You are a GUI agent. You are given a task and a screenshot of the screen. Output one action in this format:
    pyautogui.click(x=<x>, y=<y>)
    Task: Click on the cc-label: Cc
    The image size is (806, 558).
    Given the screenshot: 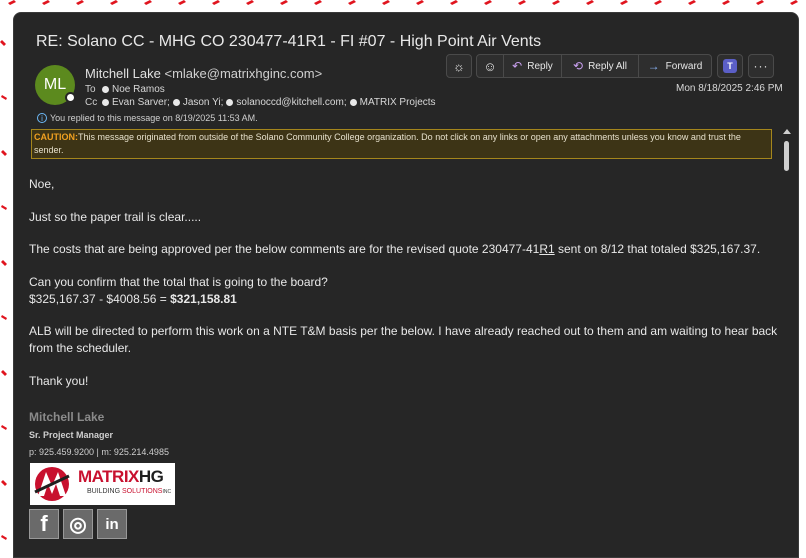 What is the action you would take?
    pyautogui.click(x=91, y=102)
    